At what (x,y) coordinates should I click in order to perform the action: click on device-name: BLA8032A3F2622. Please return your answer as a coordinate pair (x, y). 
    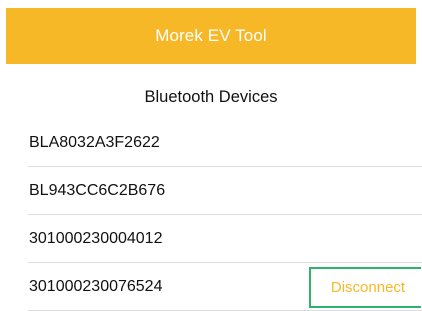
    Looking at the image, I should click on (94, 142).